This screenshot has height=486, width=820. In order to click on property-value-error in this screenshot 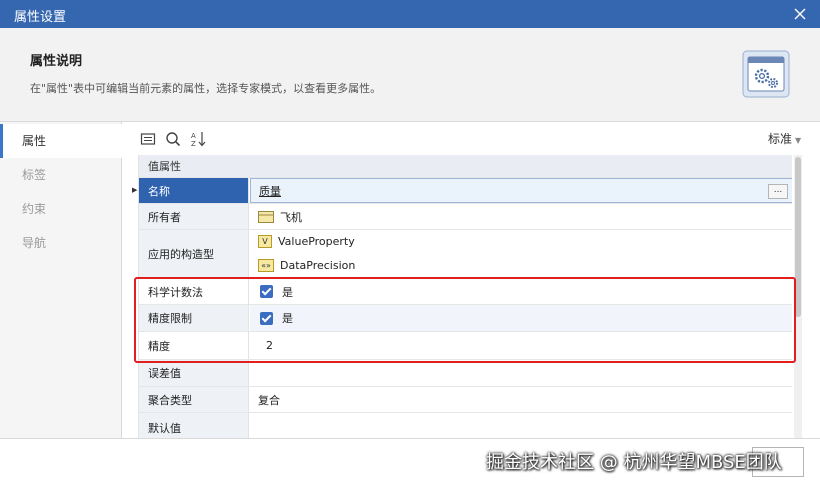, I will do `click(521, 373)`.